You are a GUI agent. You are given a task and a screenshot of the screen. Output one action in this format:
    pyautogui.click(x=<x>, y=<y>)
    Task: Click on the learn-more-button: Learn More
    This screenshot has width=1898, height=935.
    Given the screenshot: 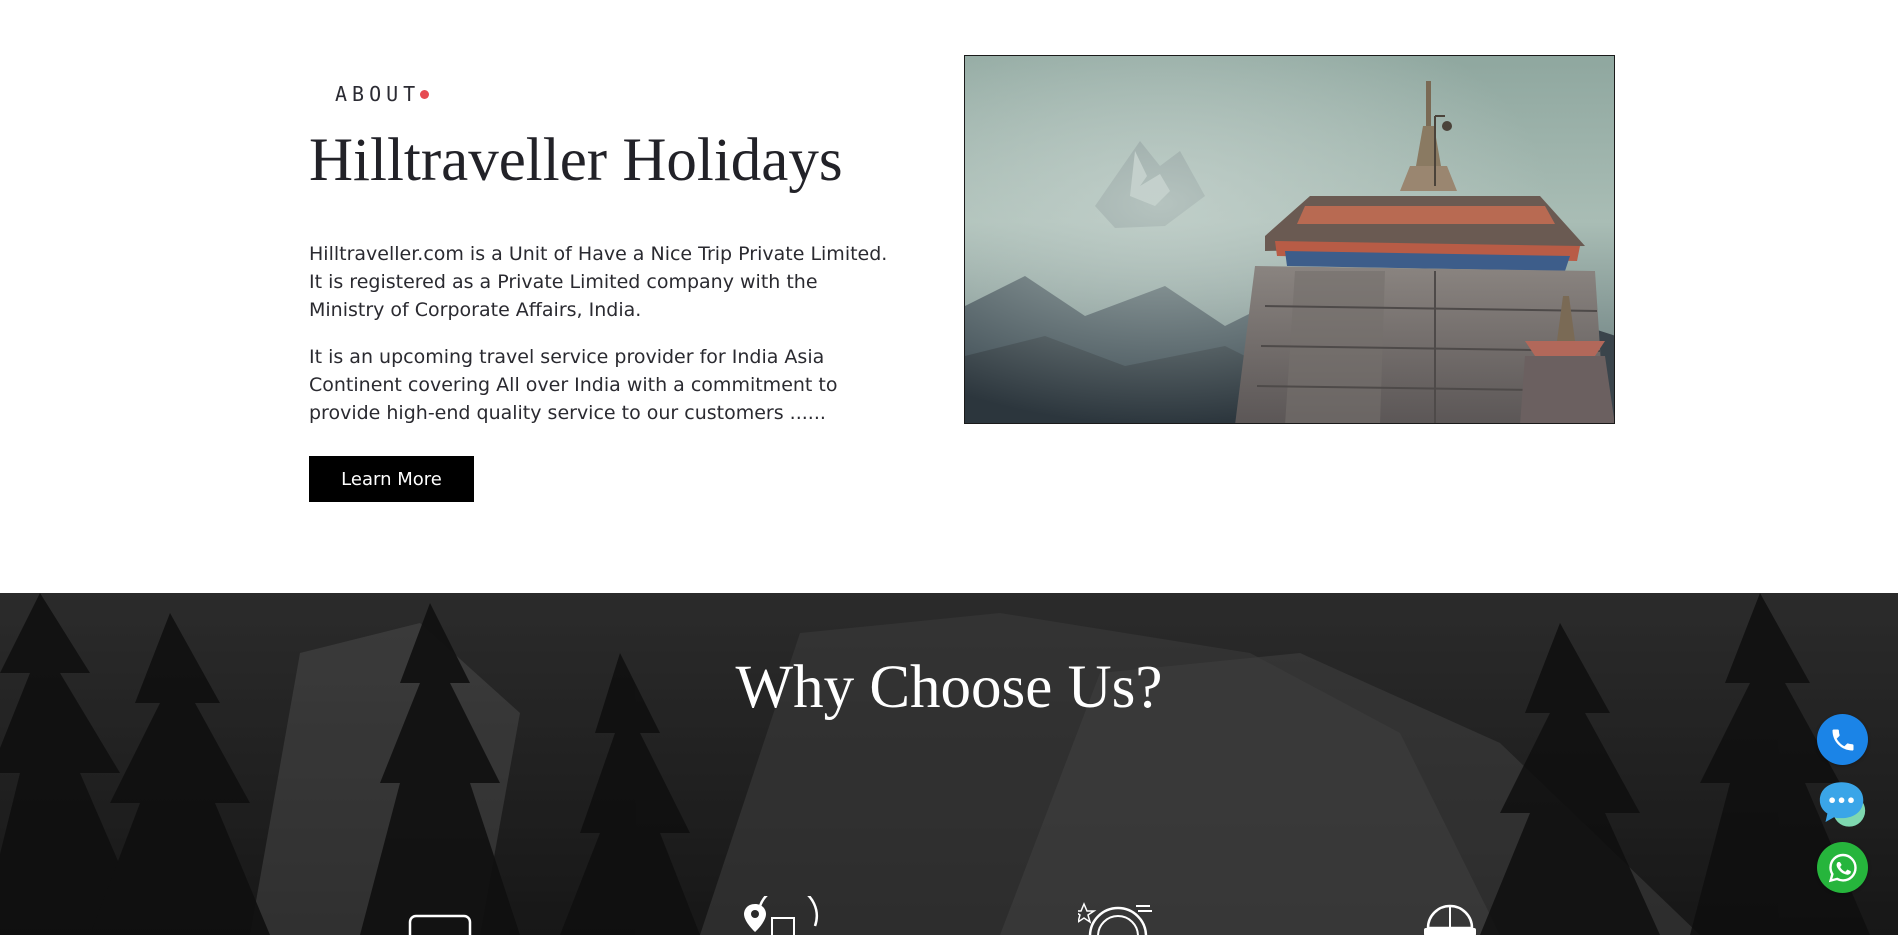 What is the action you would take?
    pyautogui.click(x=391, y=479)
    